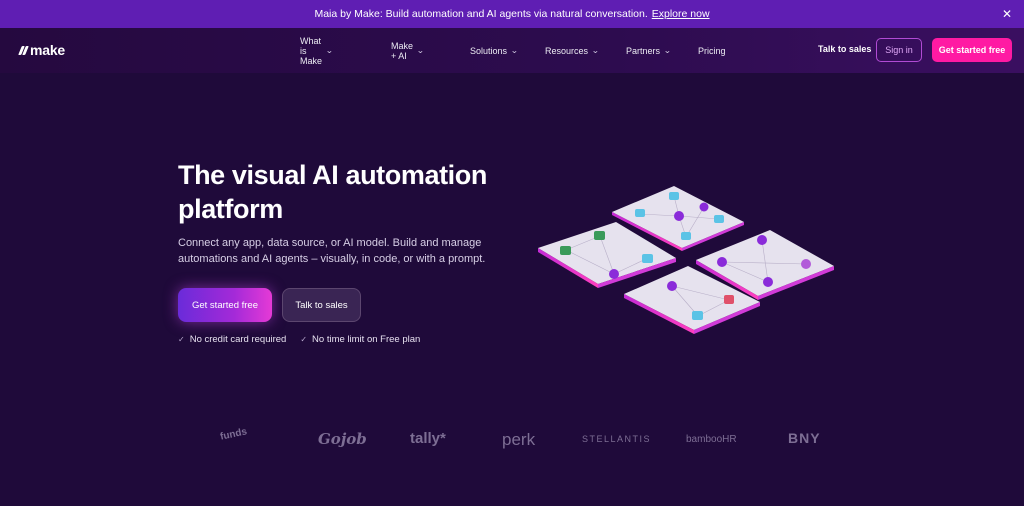 The height and width of the screenshot is (506, 1024). What do you see at coordinates (519, 439) in the screenshot?
I see `brand-logo-perk: perk` at bounding box center [519, 439].